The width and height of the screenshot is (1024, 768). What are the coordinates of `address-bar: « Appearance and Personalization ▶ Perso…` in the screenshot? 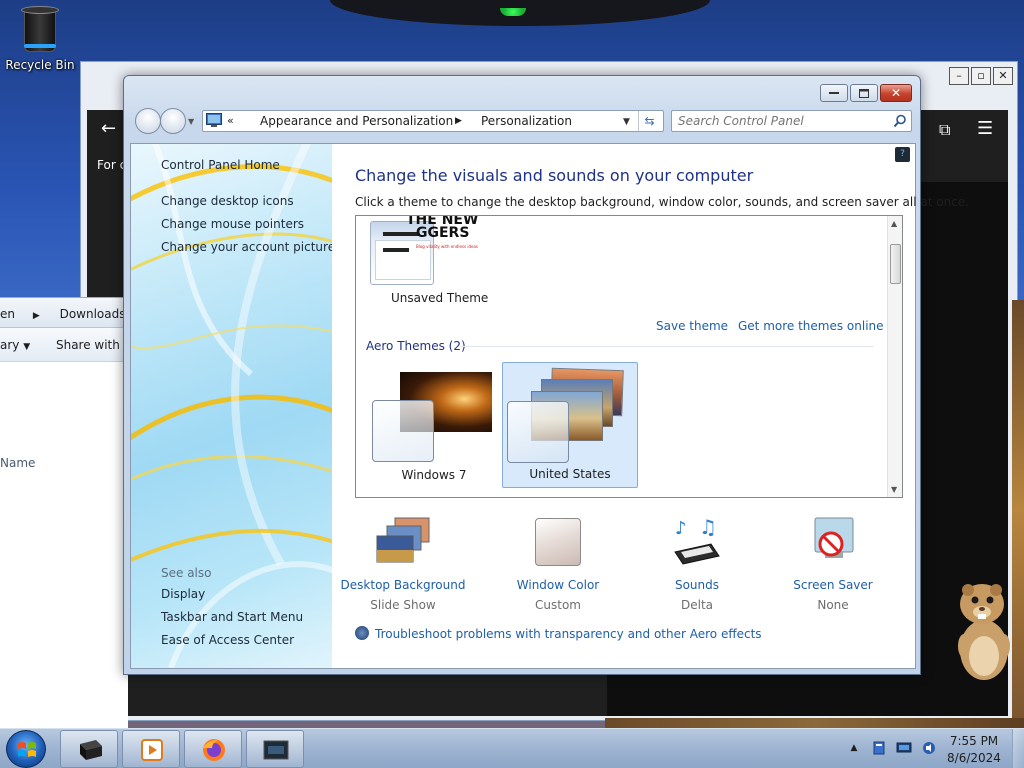 It's located at (433, 121).